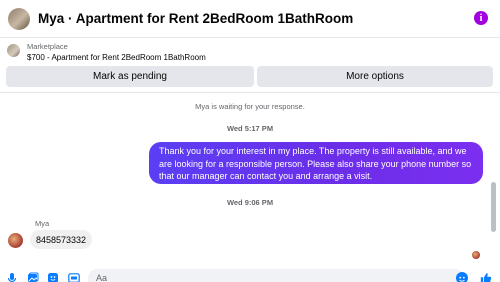  Describe the element at coordinates (462, 277) in the screenshot. I see `emoji-icon` at that location.